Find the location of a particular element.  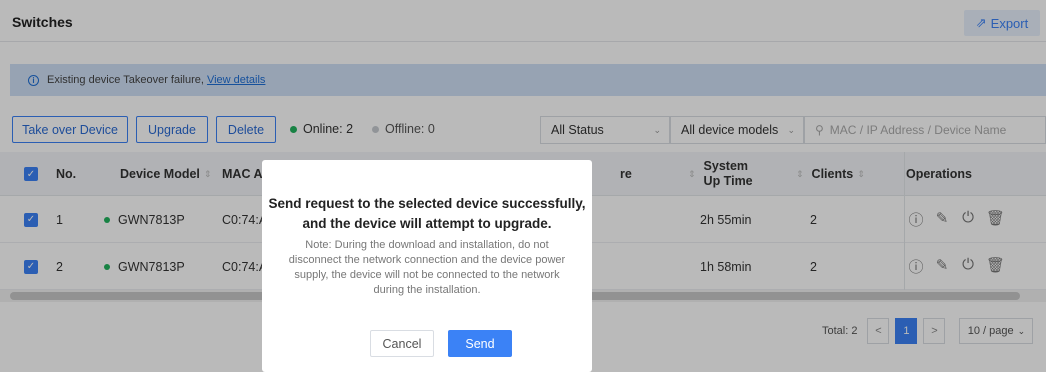

cancel-button: Cancel is located at coordinates (402, 343).